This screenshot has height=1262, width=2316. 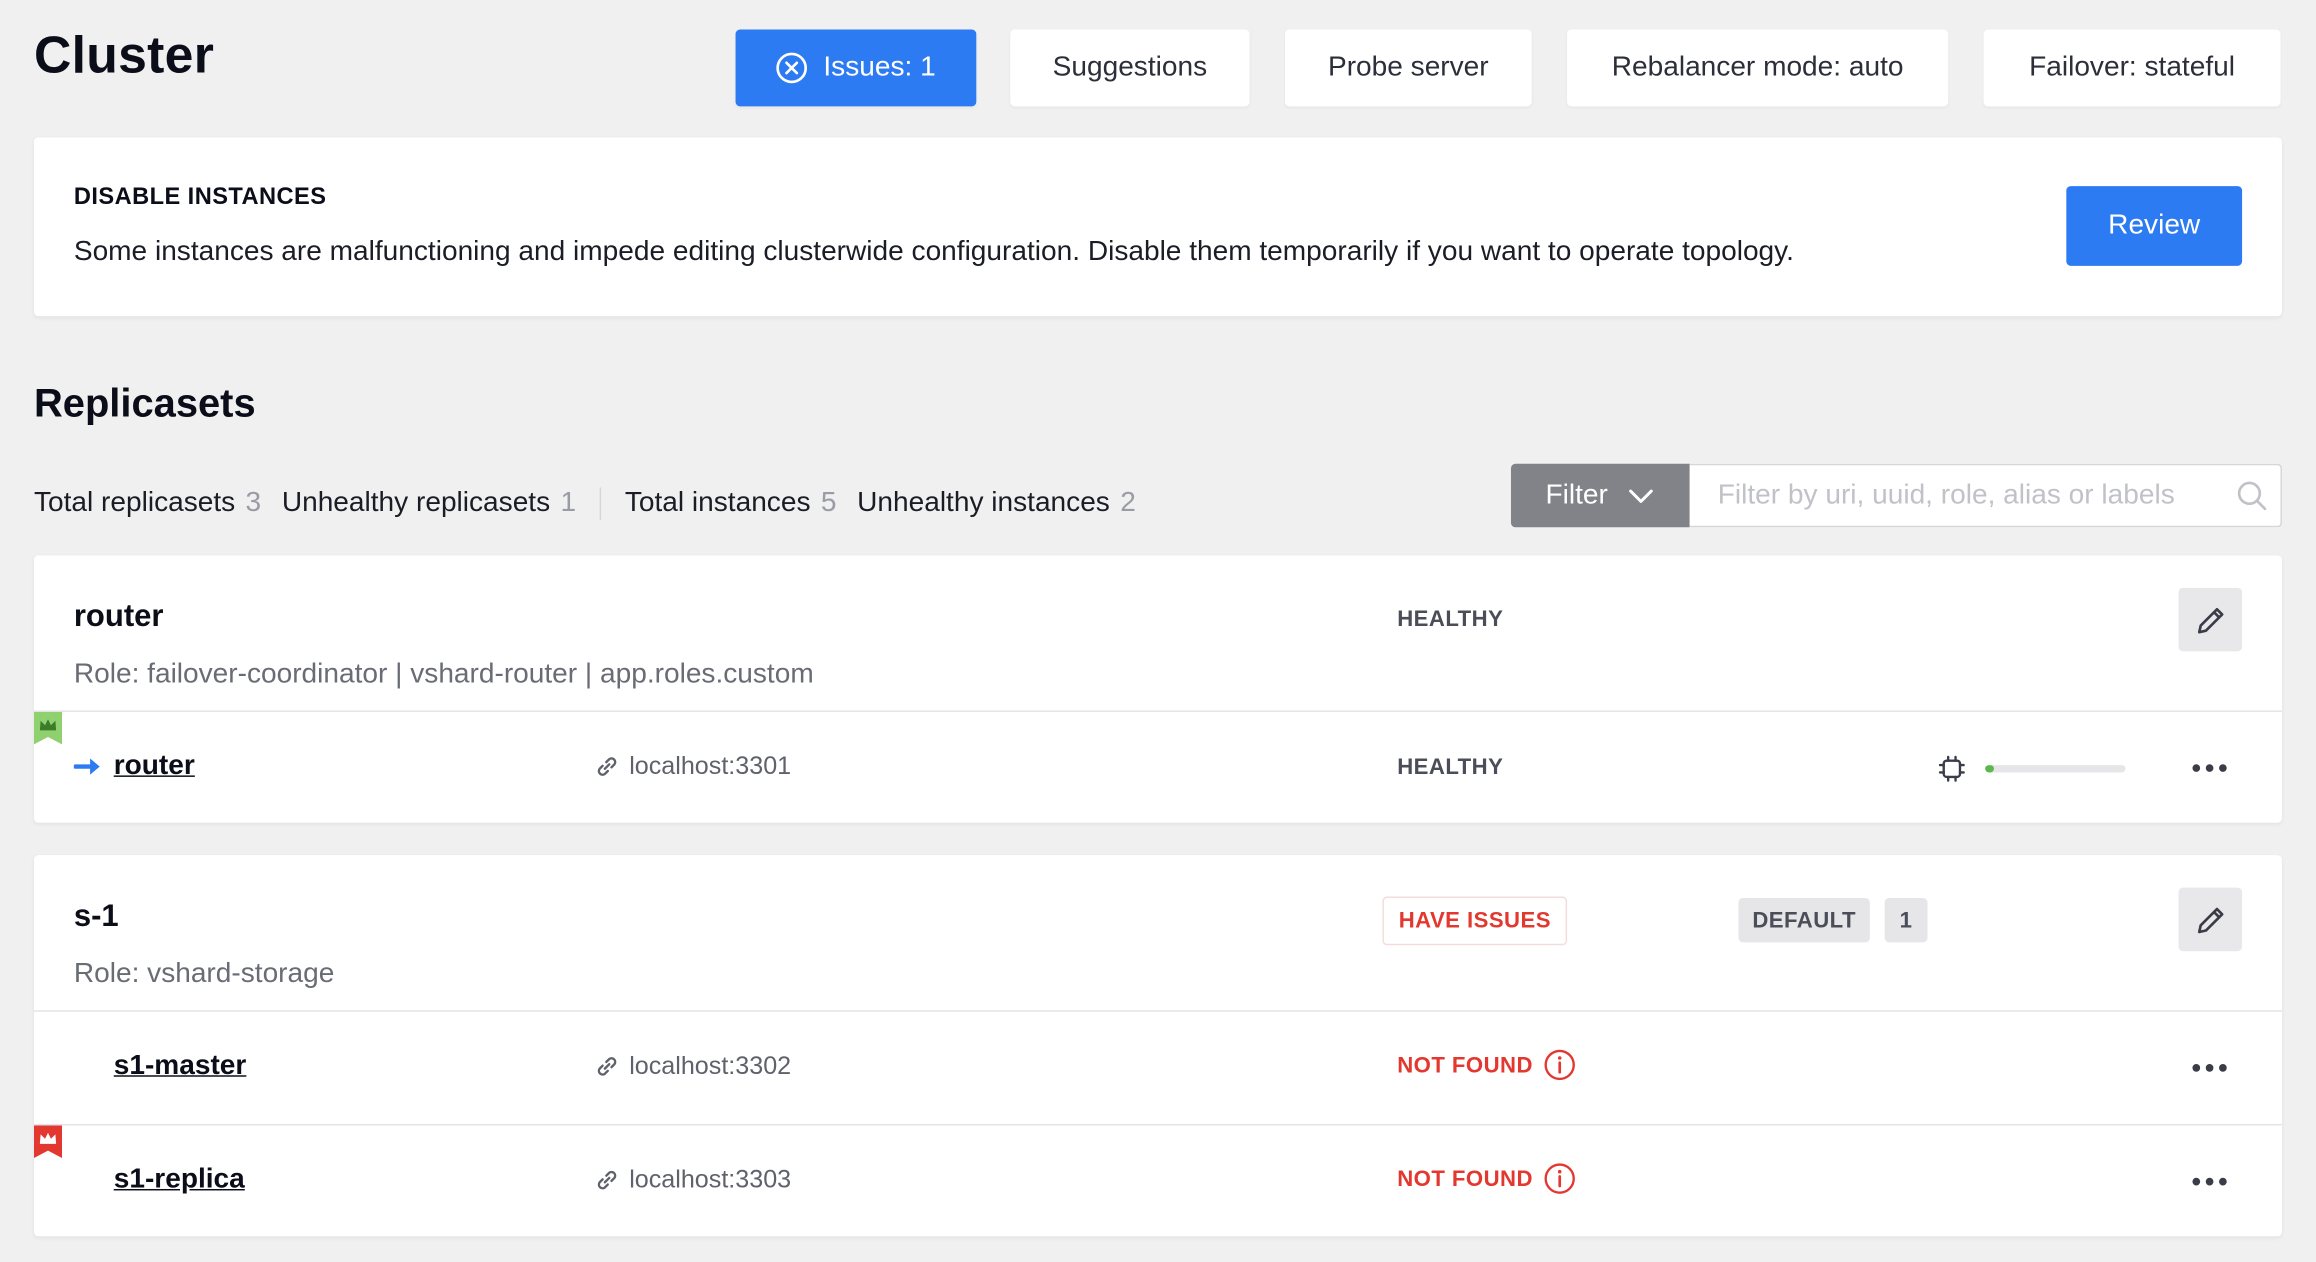 I want to click on arrow-right-icon, so click(x=88, y=767).